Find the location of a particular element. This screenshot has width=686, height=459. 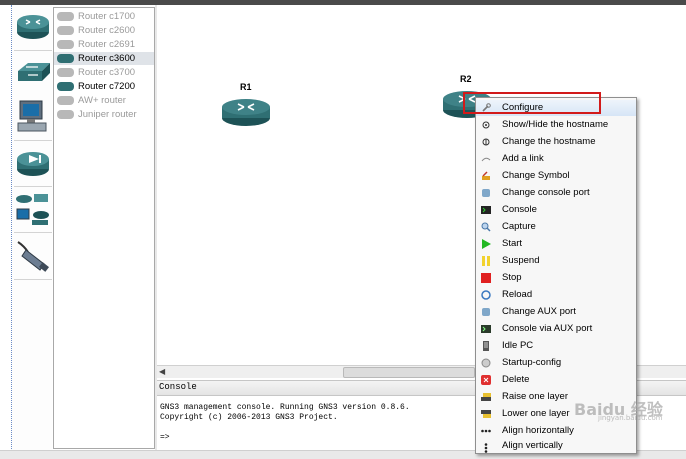

menu-item-add-link: Add a link is located at coordinates (556, 159).